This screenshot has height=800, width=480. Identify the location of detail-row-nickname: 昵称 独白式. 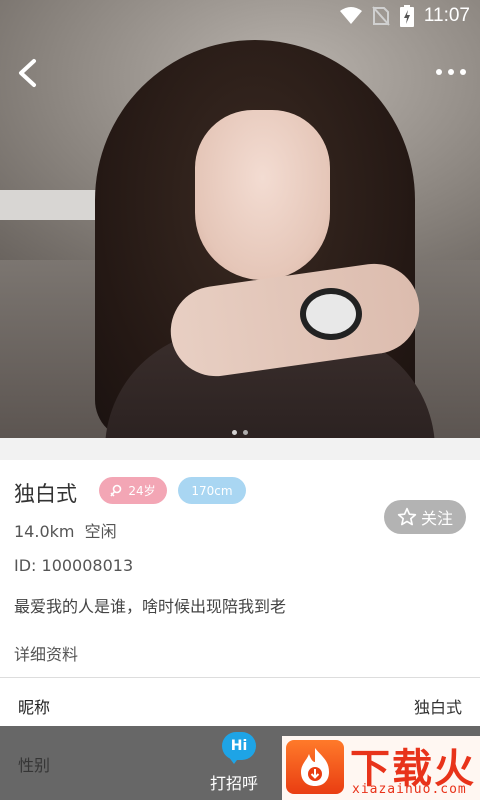
(240, 702).